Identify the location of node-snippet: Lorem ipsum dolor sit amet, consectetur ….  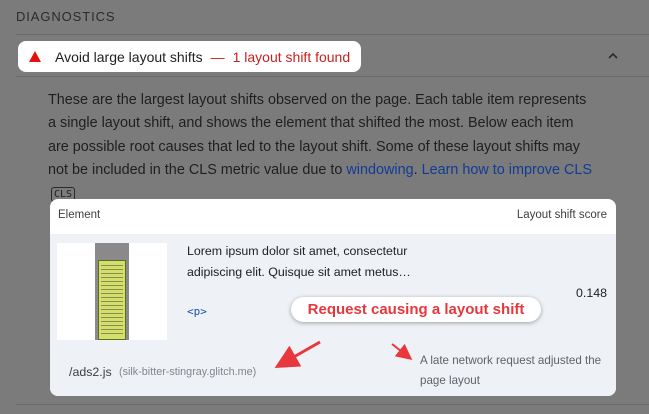
(299, 261).